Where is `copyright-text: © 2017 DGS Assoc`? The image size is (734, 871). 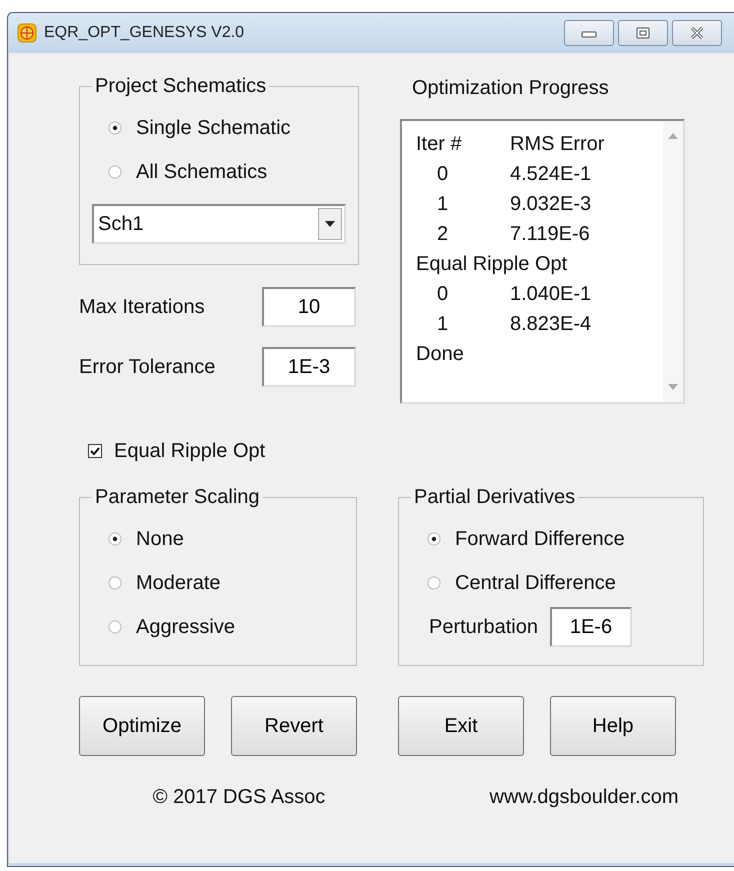
copyright-text: © 2017 DGS Assoc is located at coordinates (239, 797).